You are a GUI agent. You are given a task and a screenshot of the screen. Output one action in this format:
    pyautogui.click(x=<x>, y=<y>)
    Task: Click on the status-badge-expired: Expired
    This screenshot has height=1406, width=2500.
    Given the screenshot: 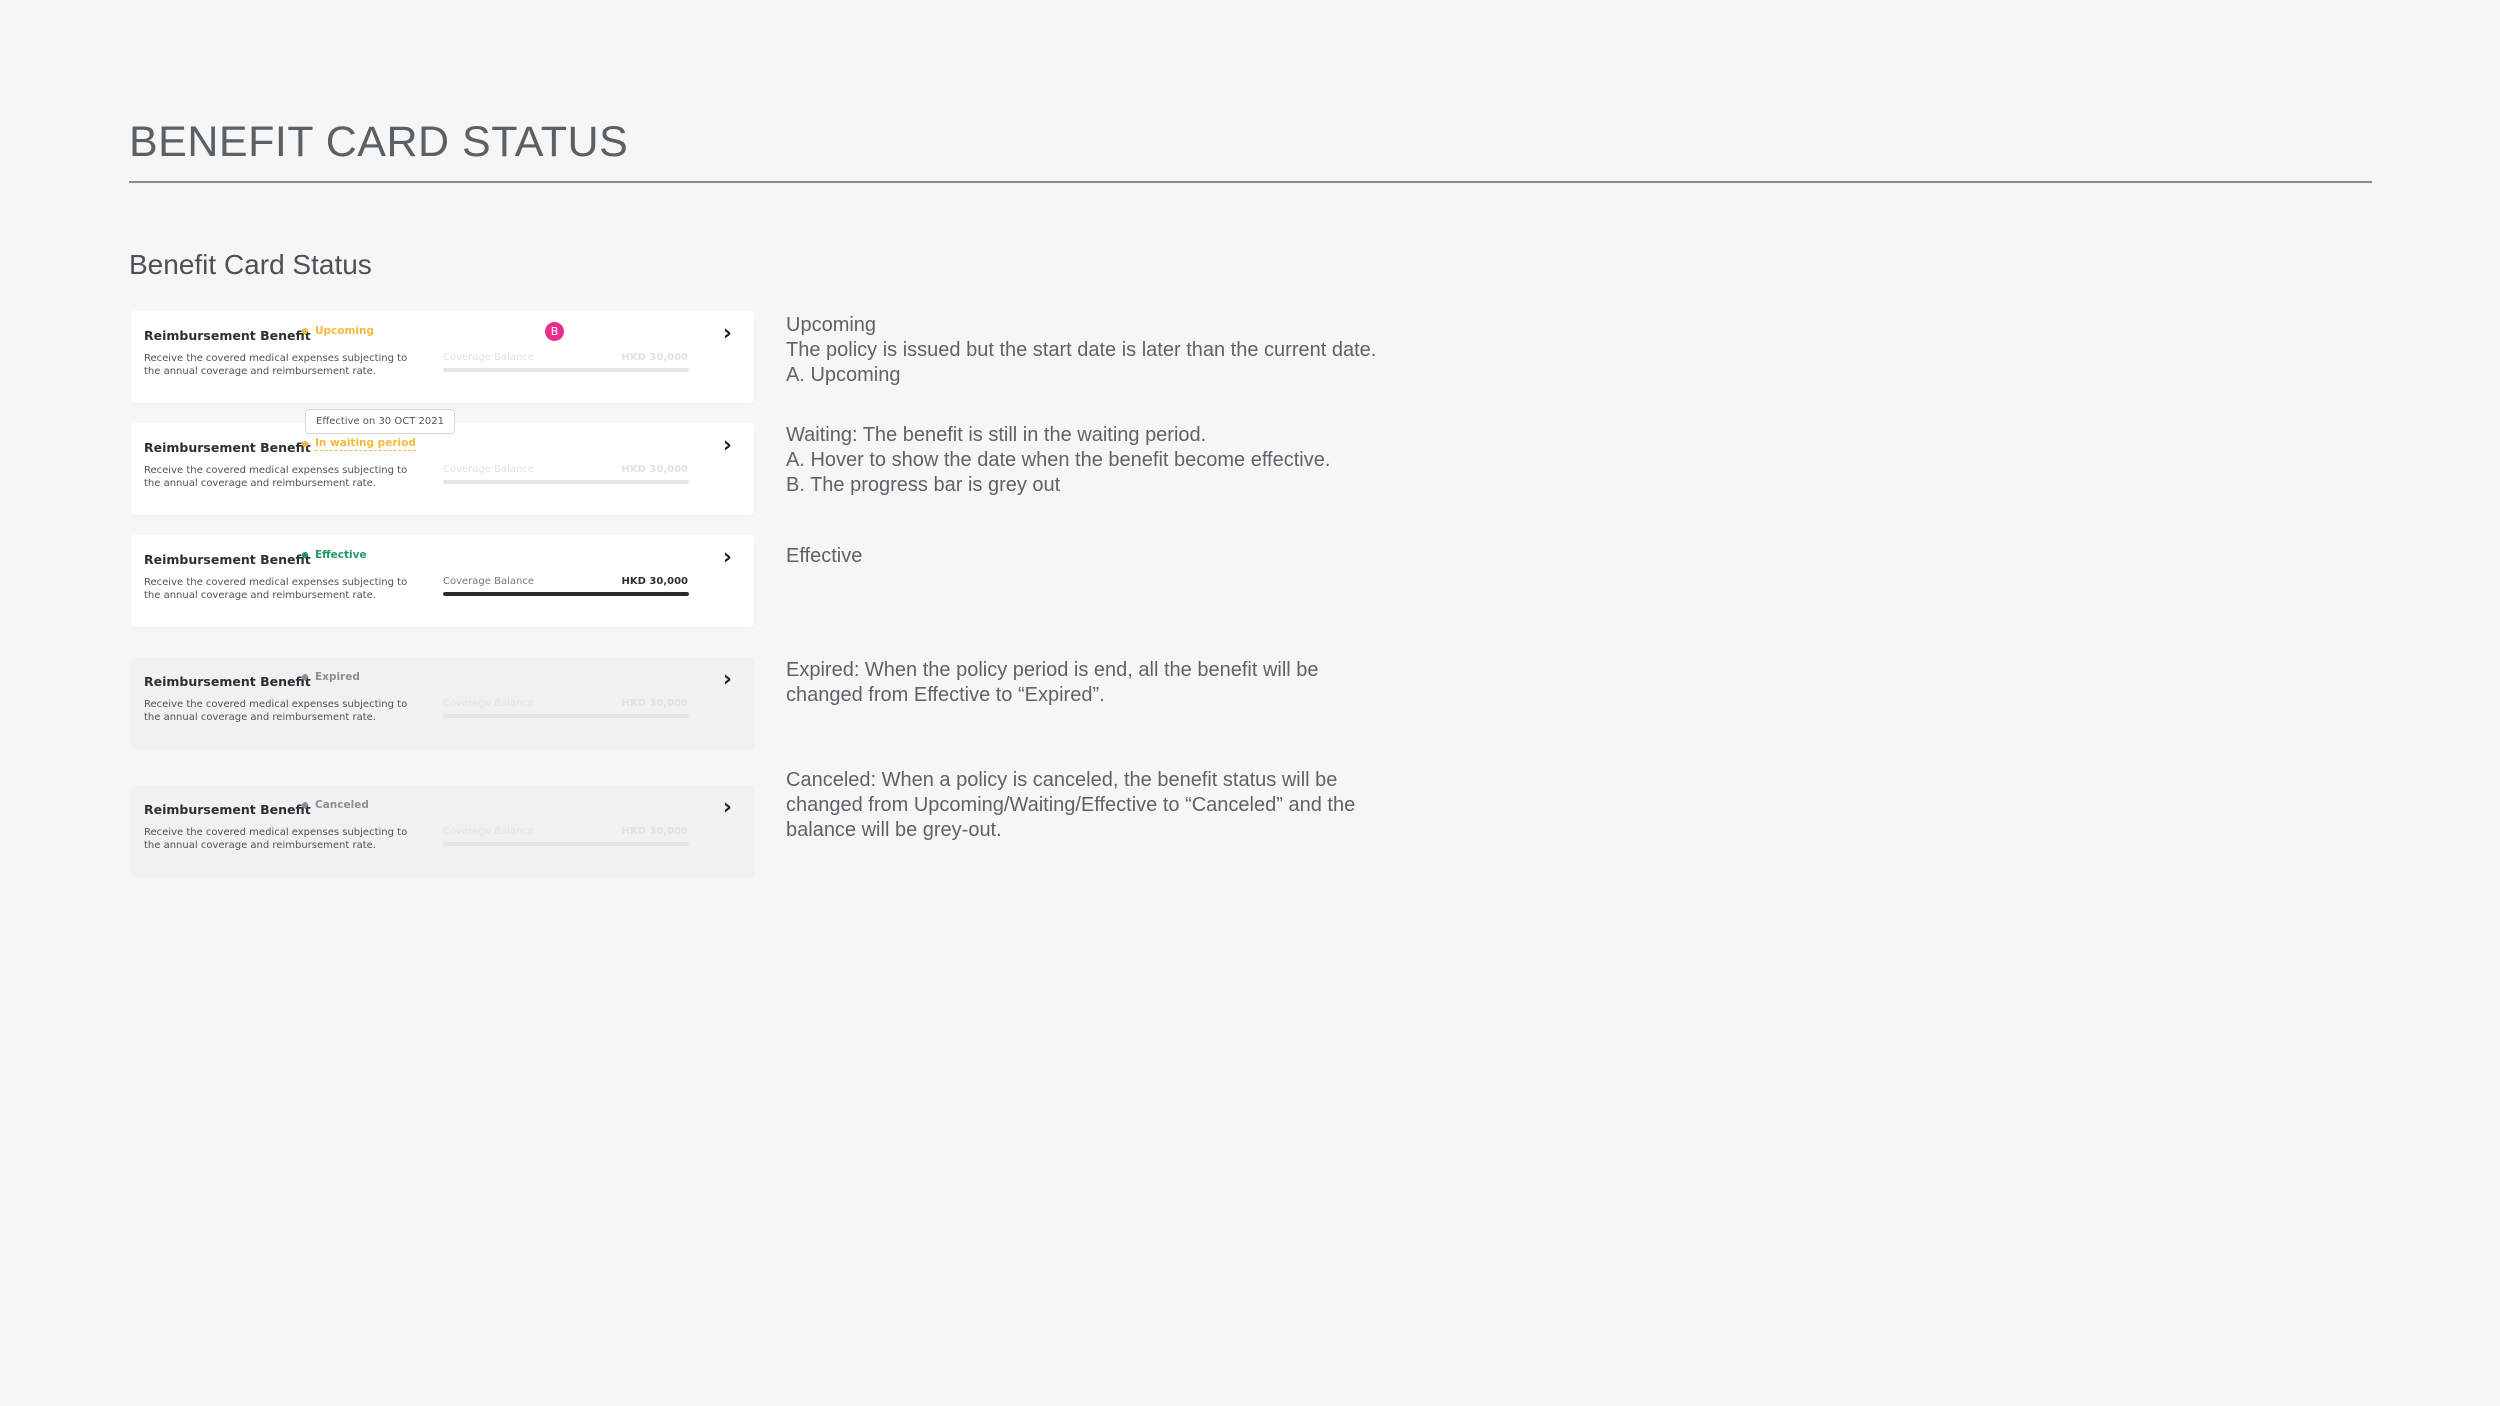 What is the action you would take?
    pyautogui.click(x=331, y=677)
    